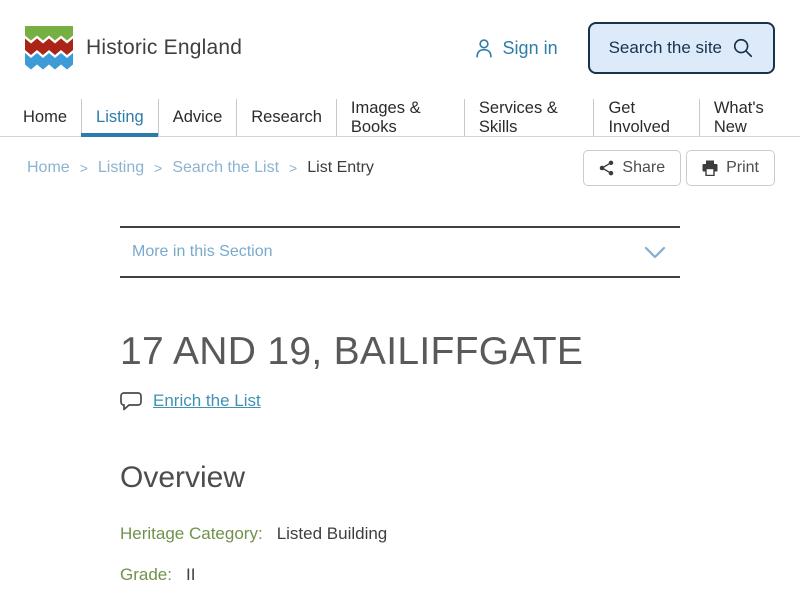 The width and height of the screenshot is (800, 600). Describe the element at coordinates (607, 168) in the screenshot. I see `share-icon` at that location.